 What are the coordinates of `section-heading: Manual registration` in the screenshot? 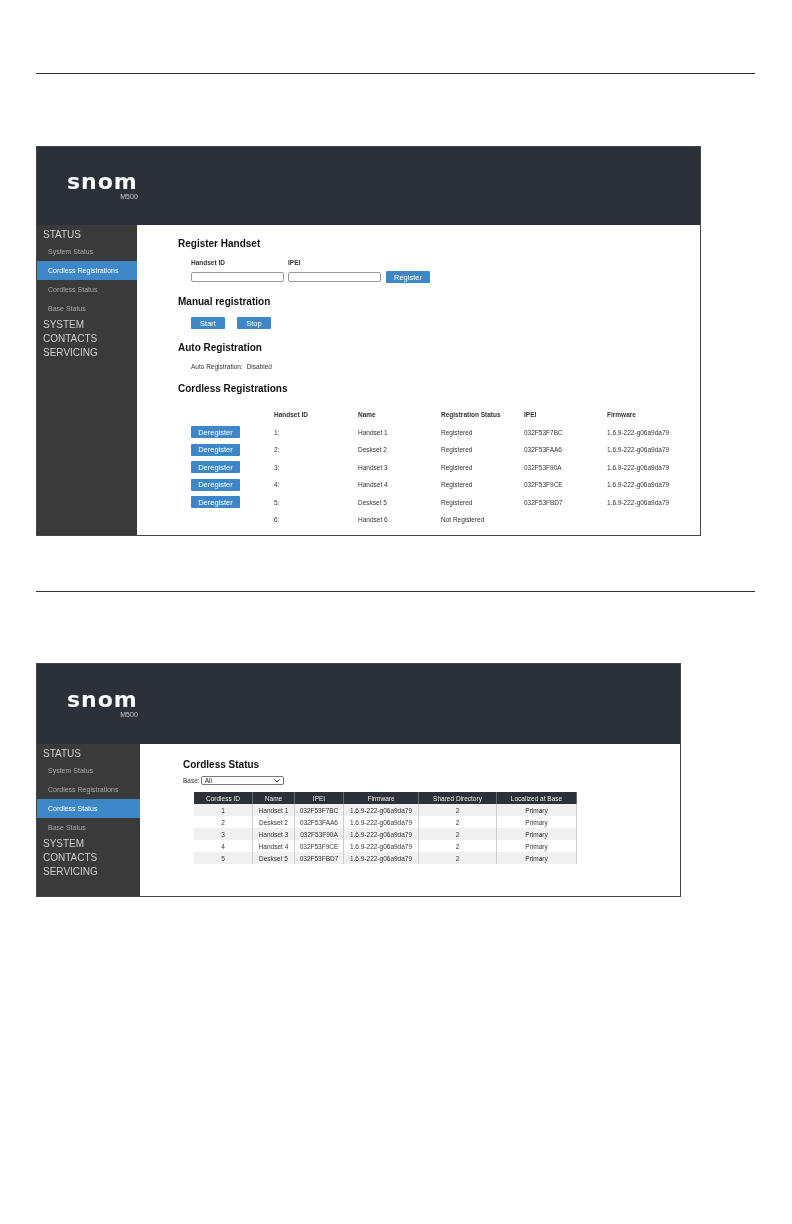 It's located at (225, 302).